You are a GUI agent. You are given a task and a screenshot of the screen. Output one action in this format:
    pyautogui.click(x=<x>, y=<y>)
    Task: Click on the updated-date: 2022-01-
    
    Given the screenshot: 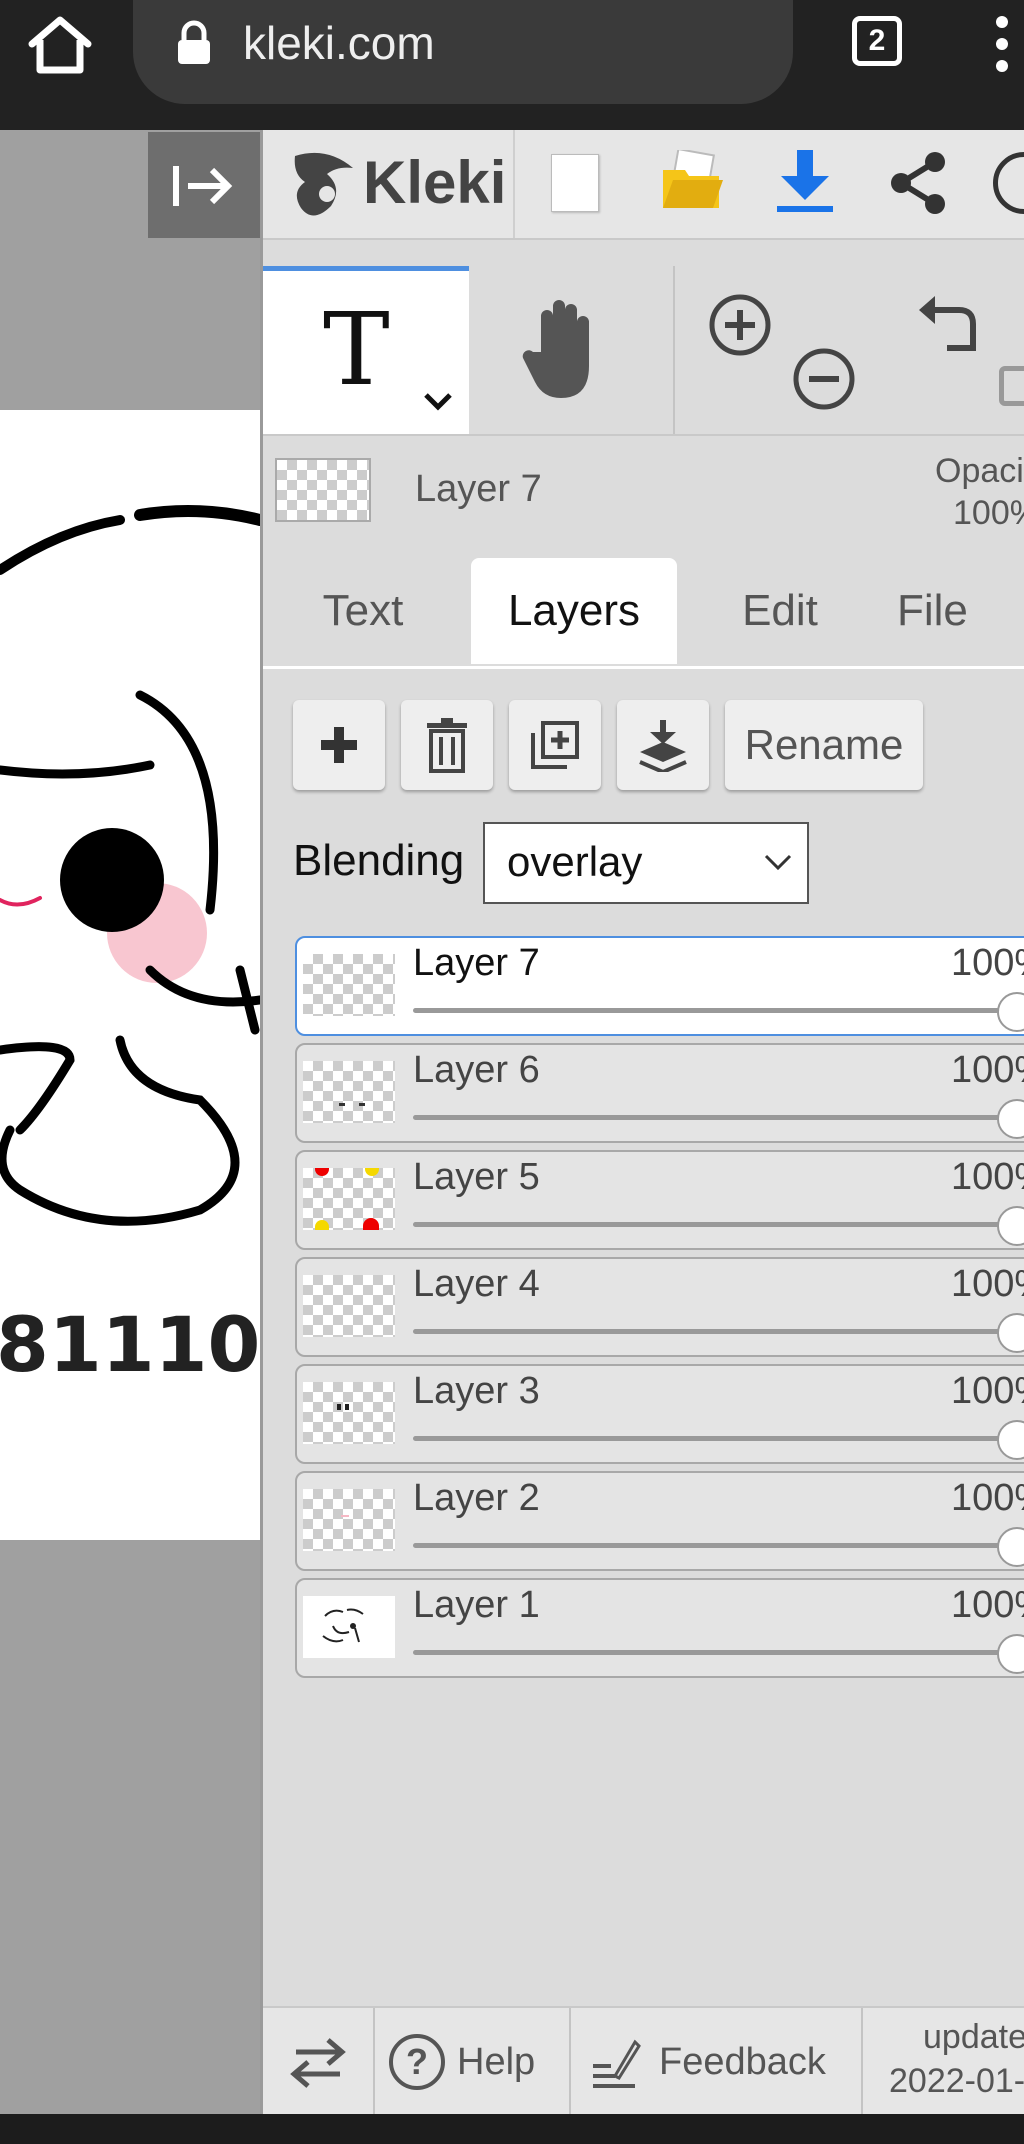 What is the action you would take?
    pyautogui.click(x=956, y=2081)
    